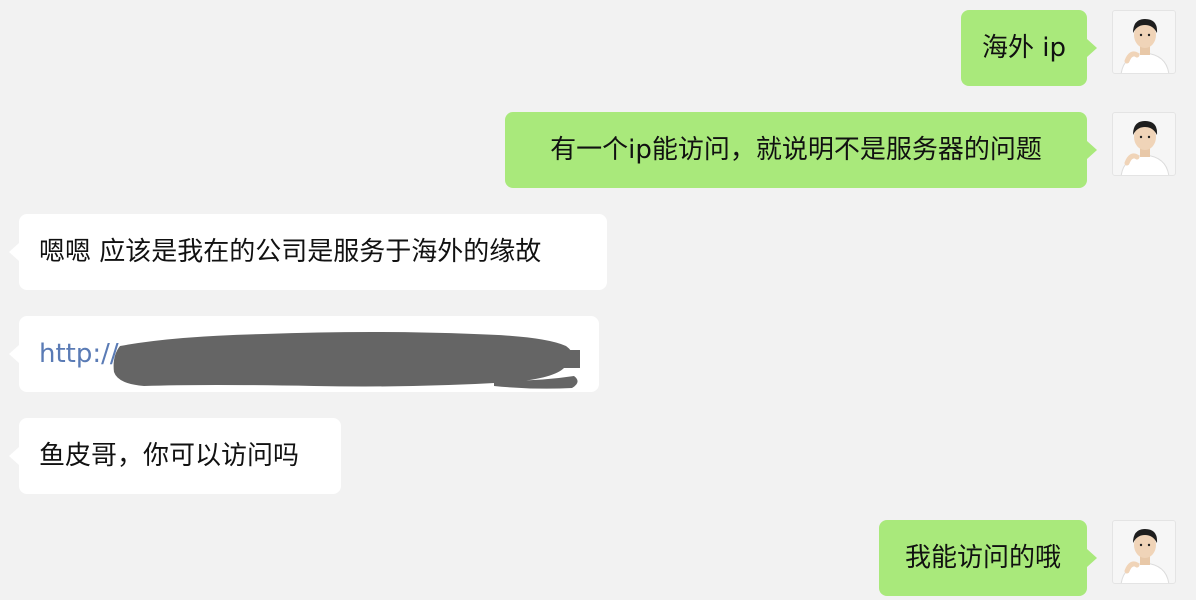 This screenshot has height=600, width=1196. What do you see at coordinates (79, 354) in the screenshot?
I see `link-text: http://` at bounding box center [79, 354].